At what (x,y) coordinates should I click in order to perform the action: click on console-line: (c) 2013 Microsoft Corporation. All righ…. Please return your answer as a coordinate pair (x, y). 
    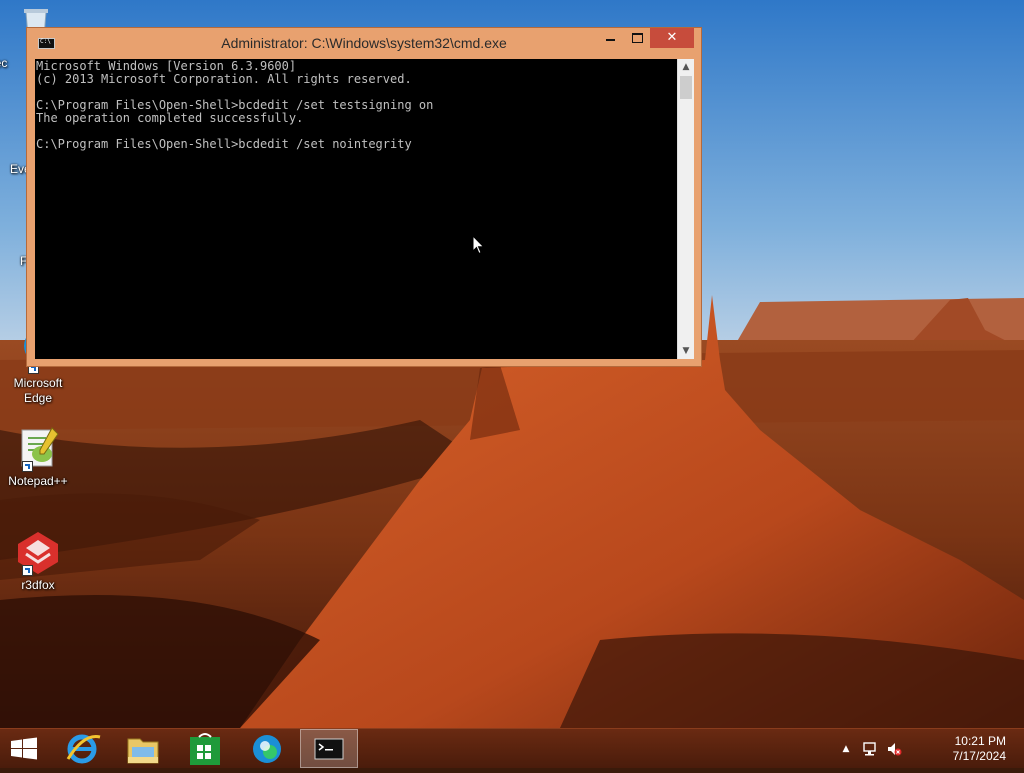
    Looking at the image, I should click on (224, 79).